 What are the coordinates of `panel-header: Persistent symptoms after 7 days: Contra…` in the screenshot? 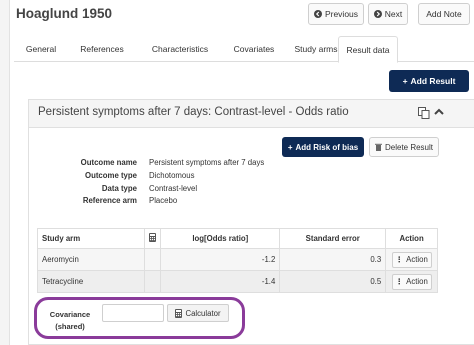 It's located at (251, 114).